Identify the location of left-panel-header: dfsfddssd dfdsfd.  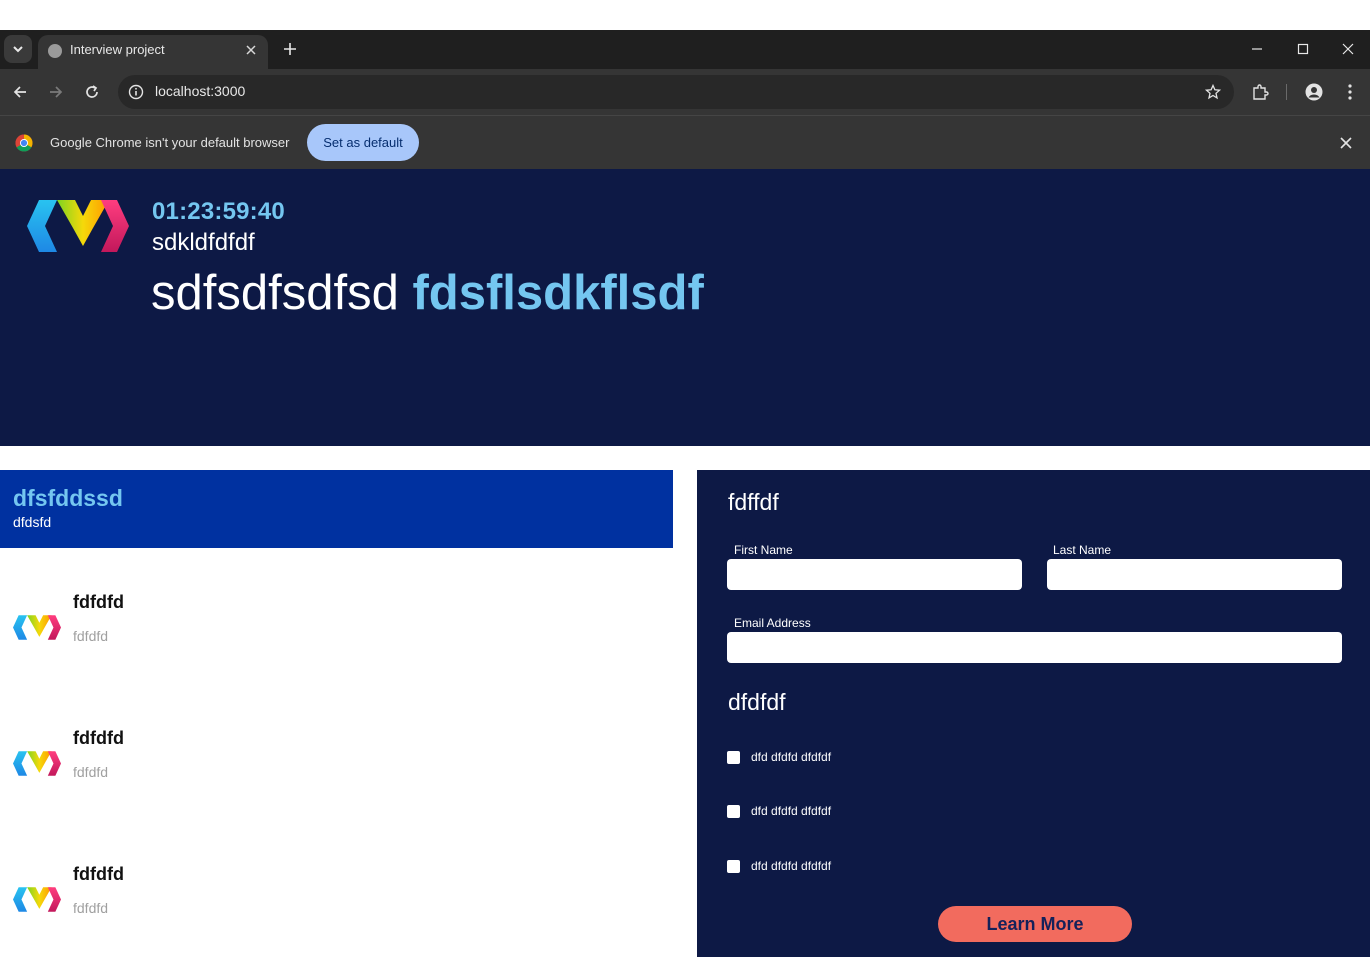
(336, 509).